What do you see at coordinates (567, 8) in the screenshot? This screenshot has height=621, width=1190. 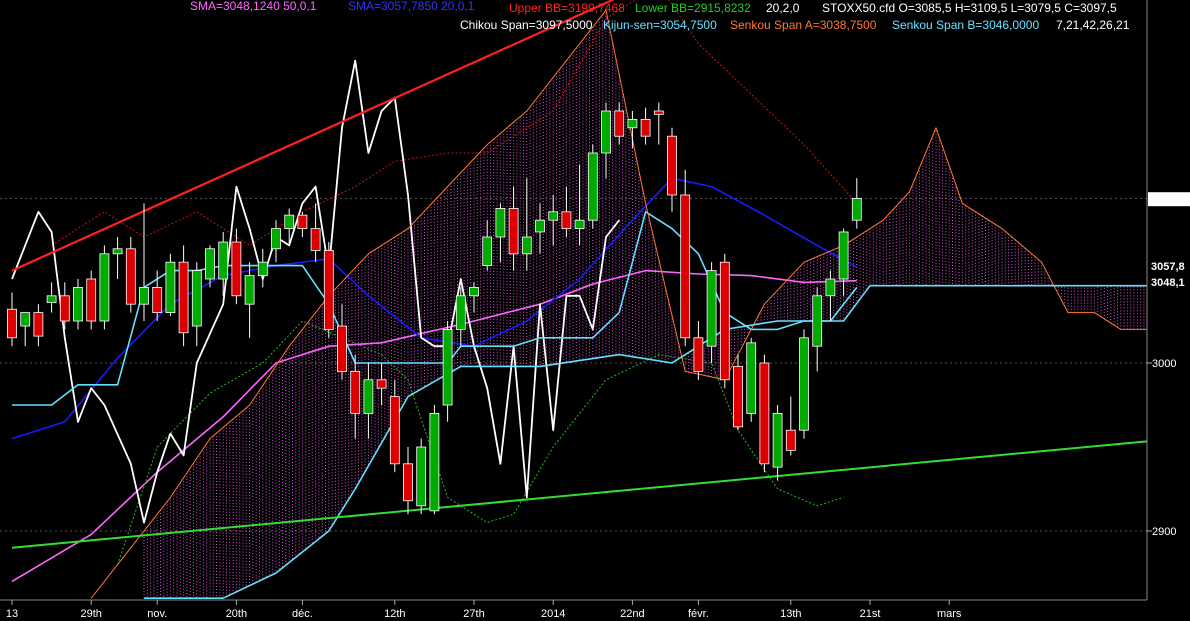 I see `legend-upper-bb: Upper BB=3199,7468` at bounding box center [567, 8].